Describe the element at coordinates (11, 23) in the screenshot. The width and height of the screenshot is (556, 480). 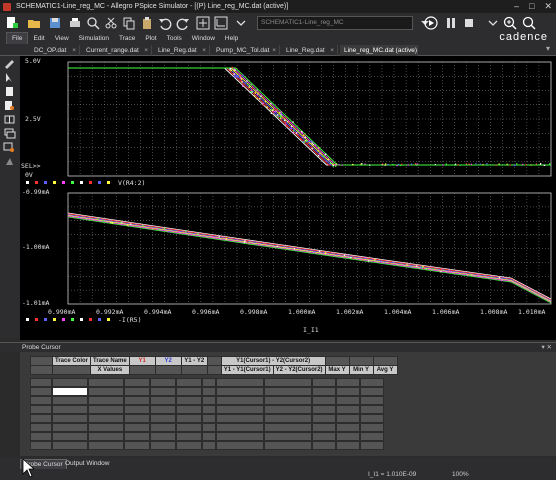
I see `new-document-icon` at that location.